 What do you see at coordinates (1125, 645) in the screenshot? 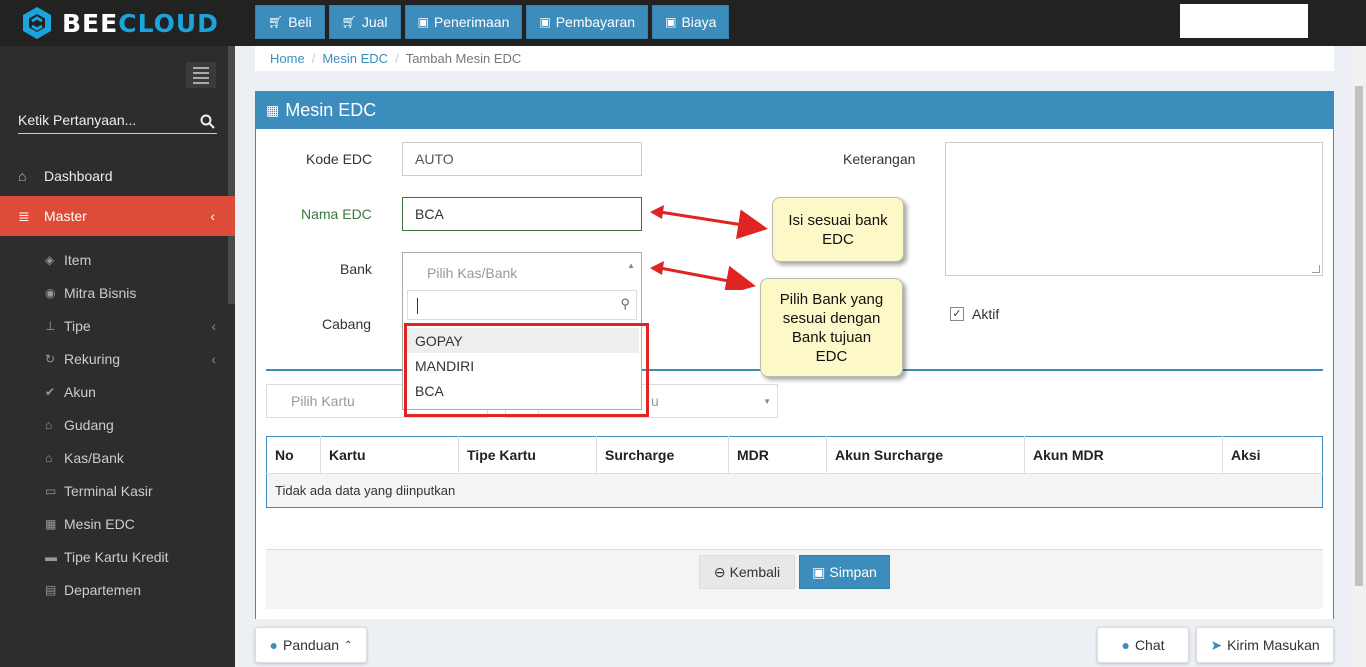
I see `chat-icon: ●` at bounding box center [1125, 645].